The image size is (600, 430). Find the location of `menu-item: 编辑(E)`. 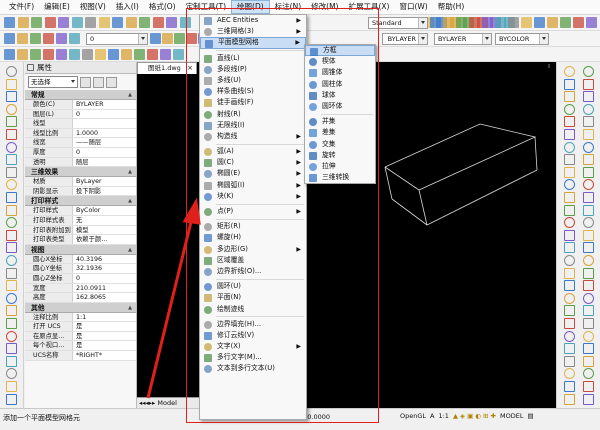

menu-item: 编辑(E) is located at coordinates (57, 7).